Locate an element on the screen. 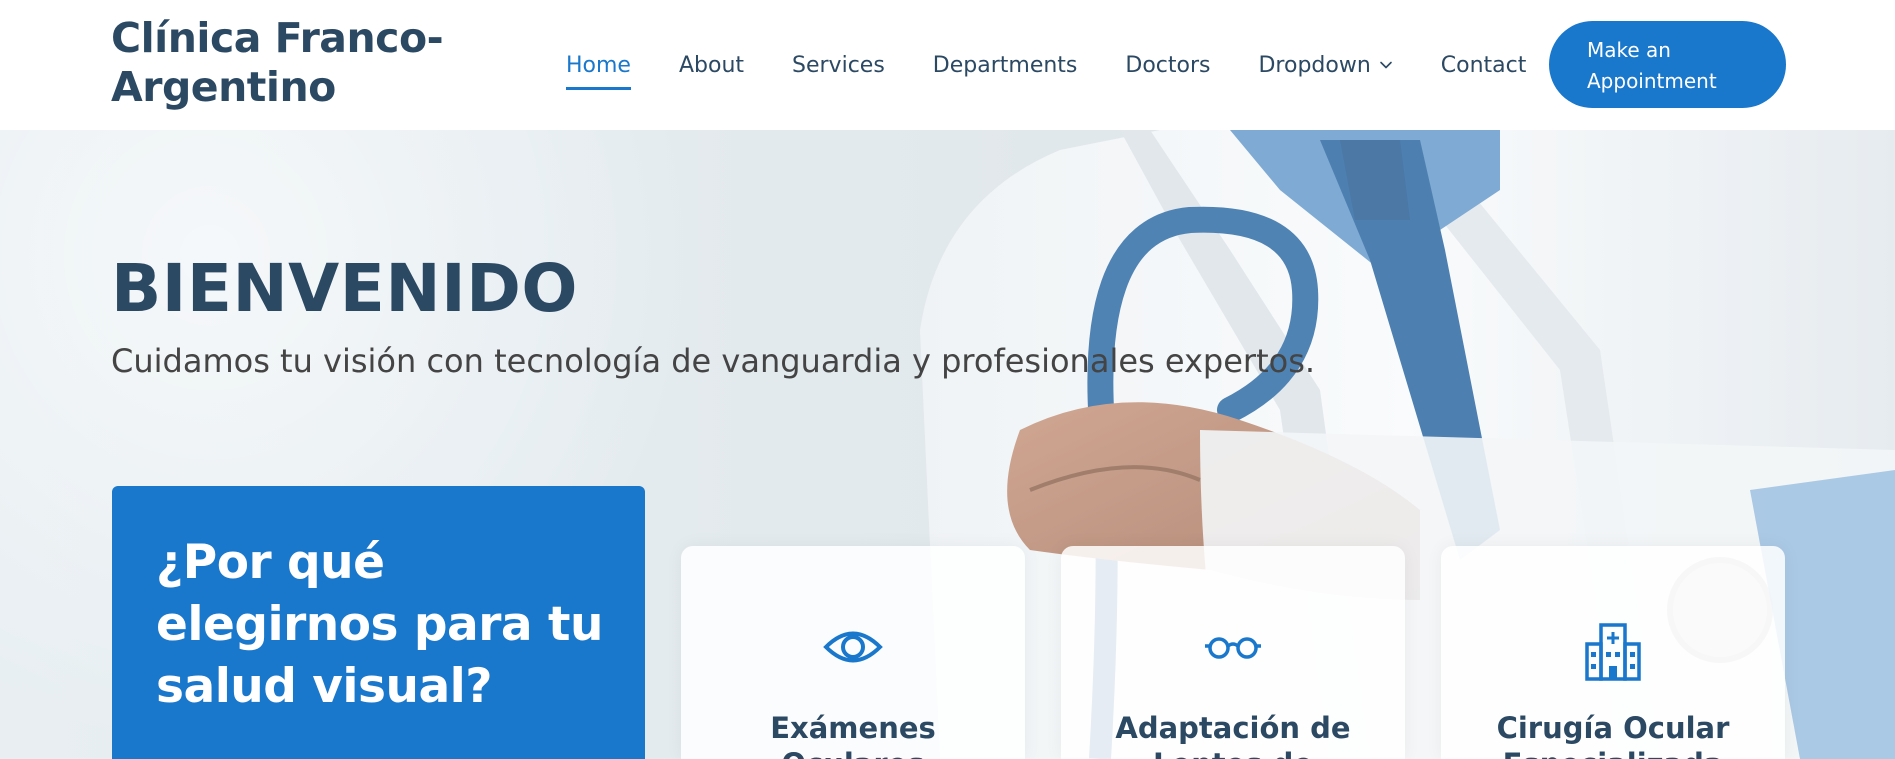  service-card-lenses: Adaptación de Lentes de is located at coordinates (1233, 652).